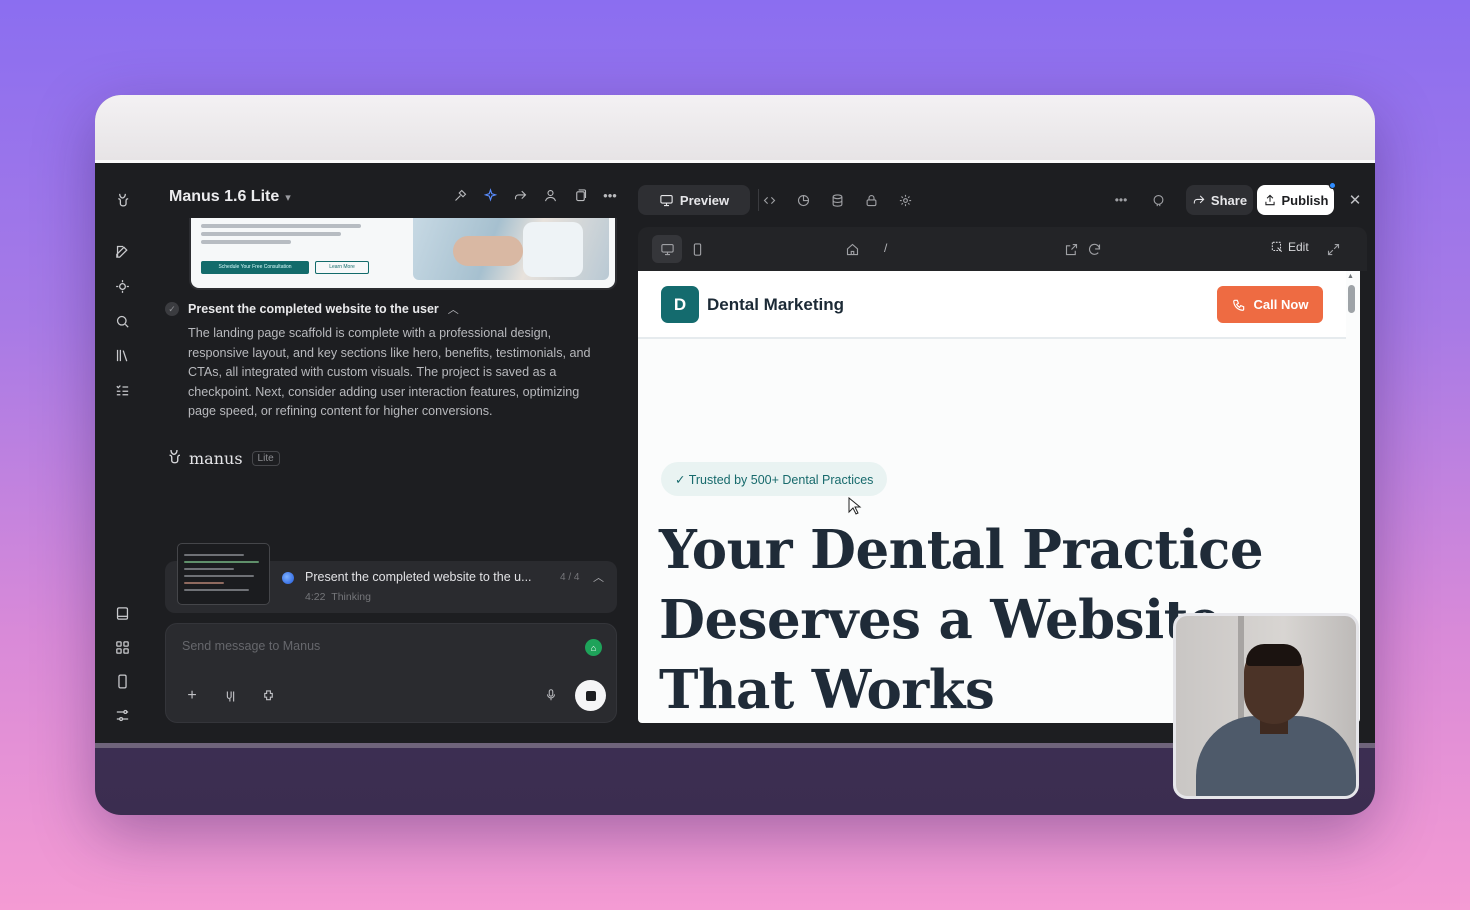 The width and height of the screenshot is (1470, 910). Describe the element at coordinates (1094, 249) in the screenshot. I see `refresh-icon` at that location.